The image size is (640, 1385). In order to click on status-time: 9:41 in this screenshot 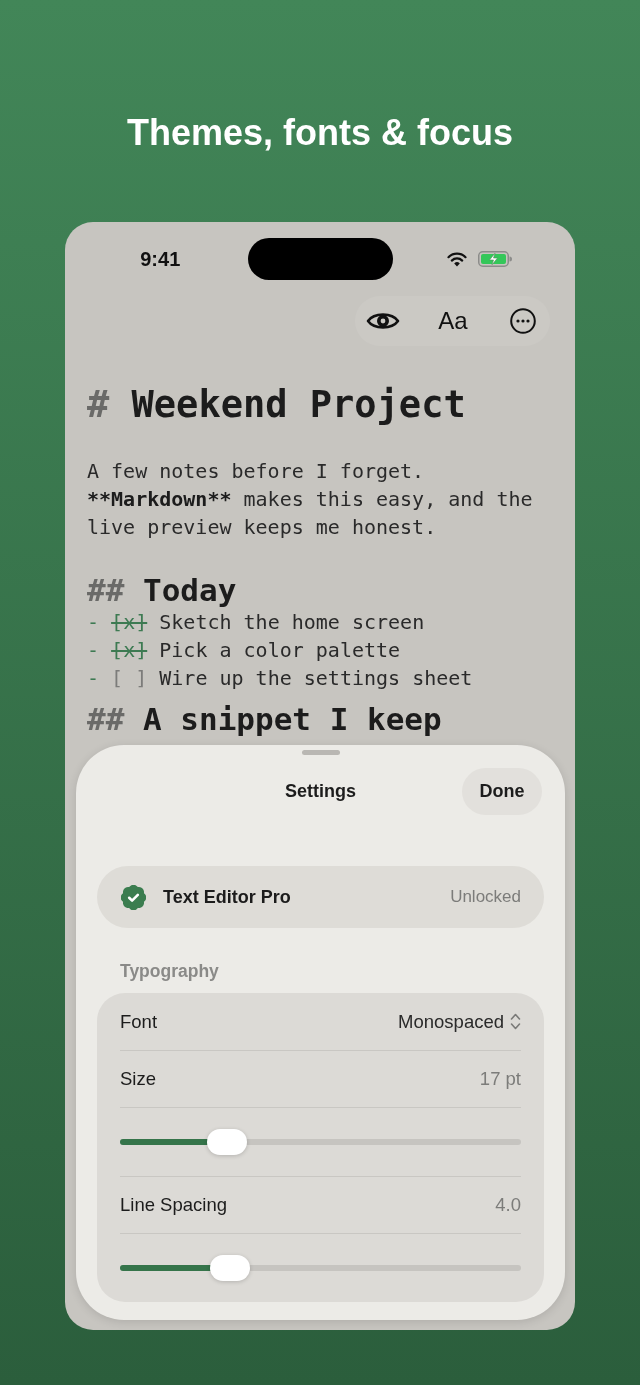, I will do `click(160, 259)`.